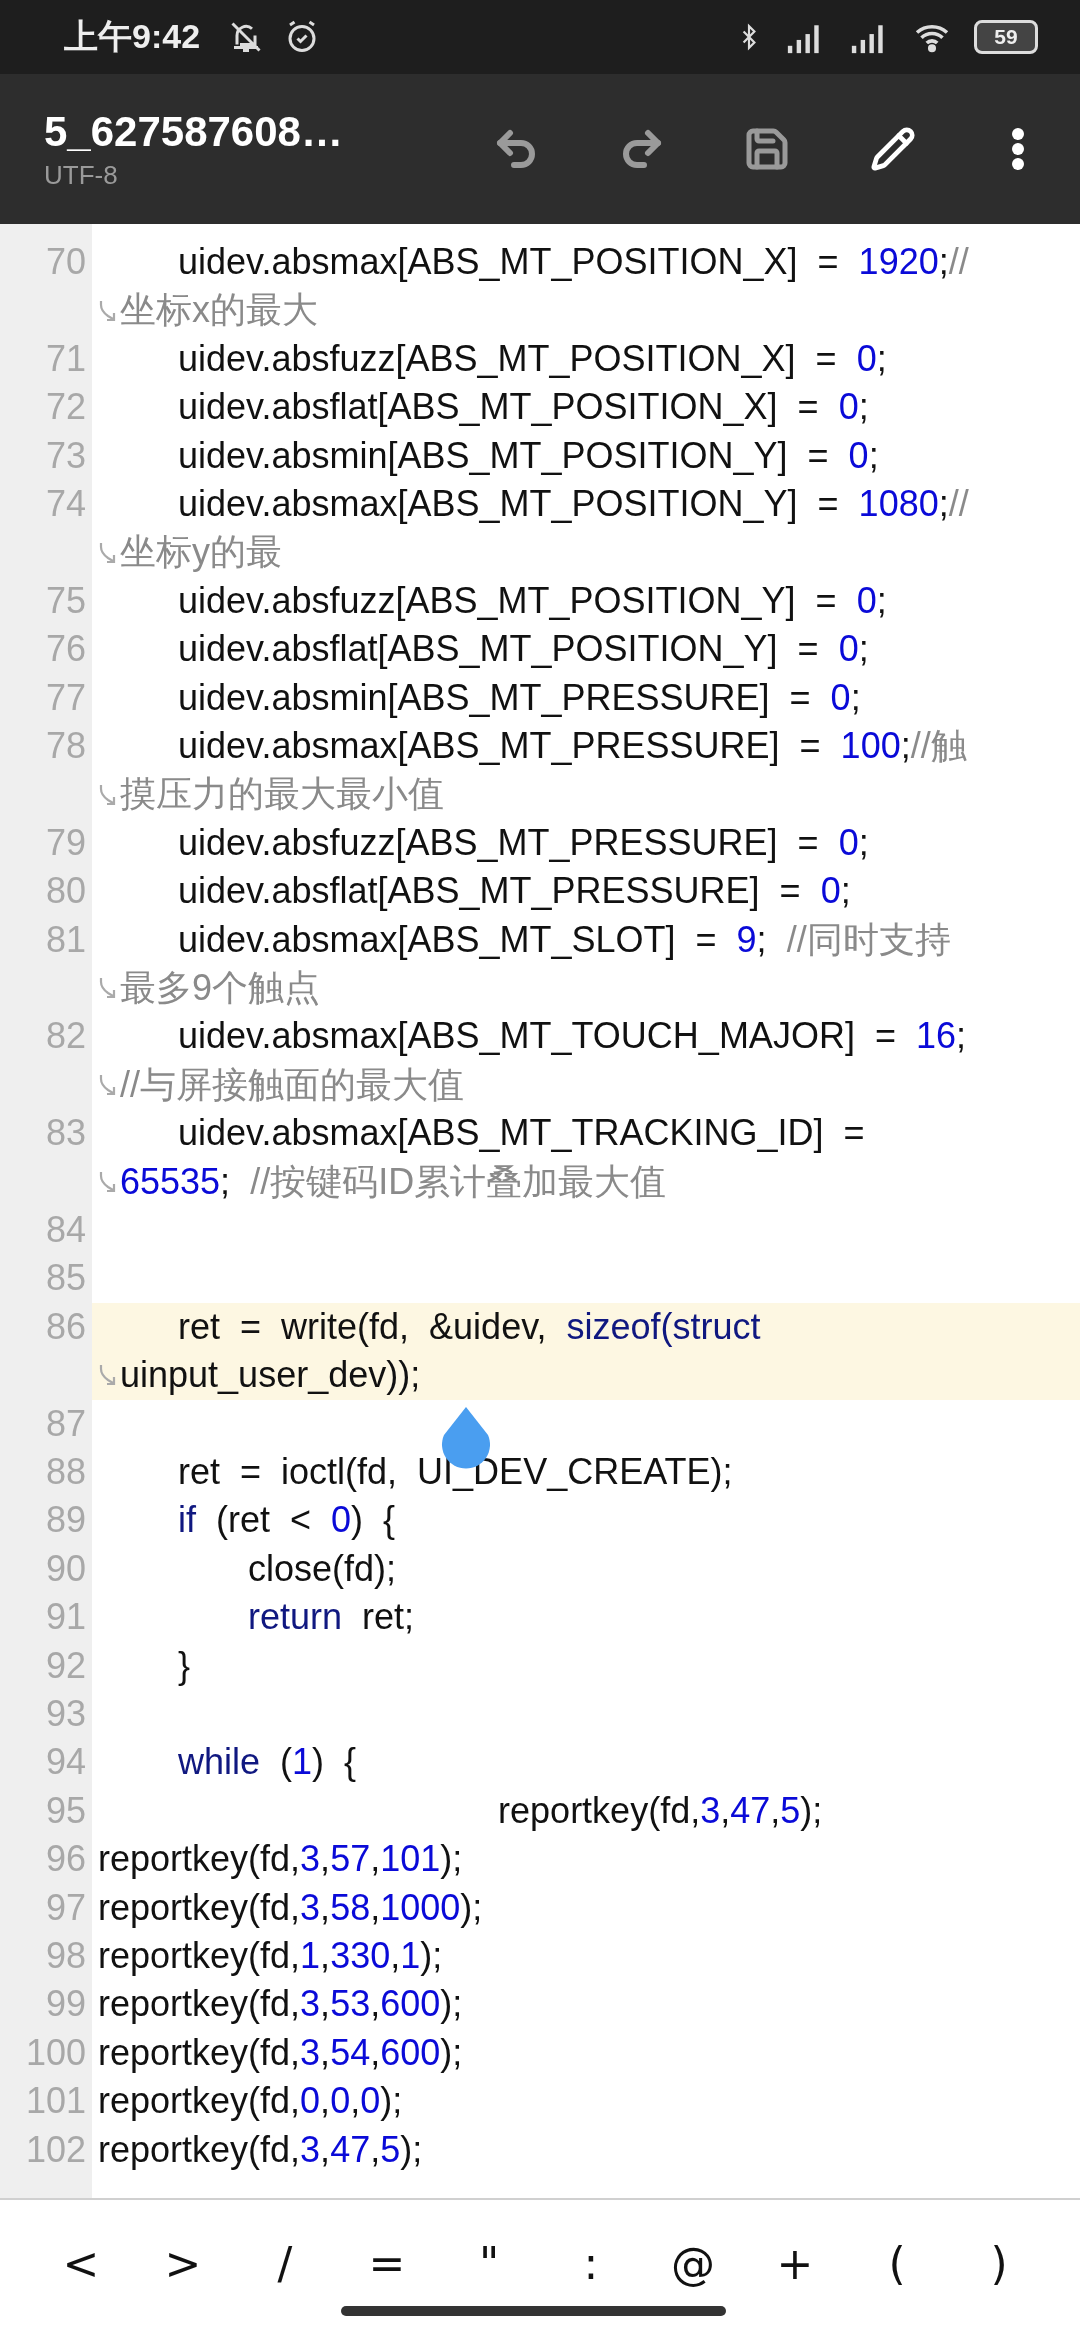  Describe the element at coordinates (469, 1326) in the screenshot. I see `code-line: ret = write(fd, &uidev, sizeof(struct` at that location.